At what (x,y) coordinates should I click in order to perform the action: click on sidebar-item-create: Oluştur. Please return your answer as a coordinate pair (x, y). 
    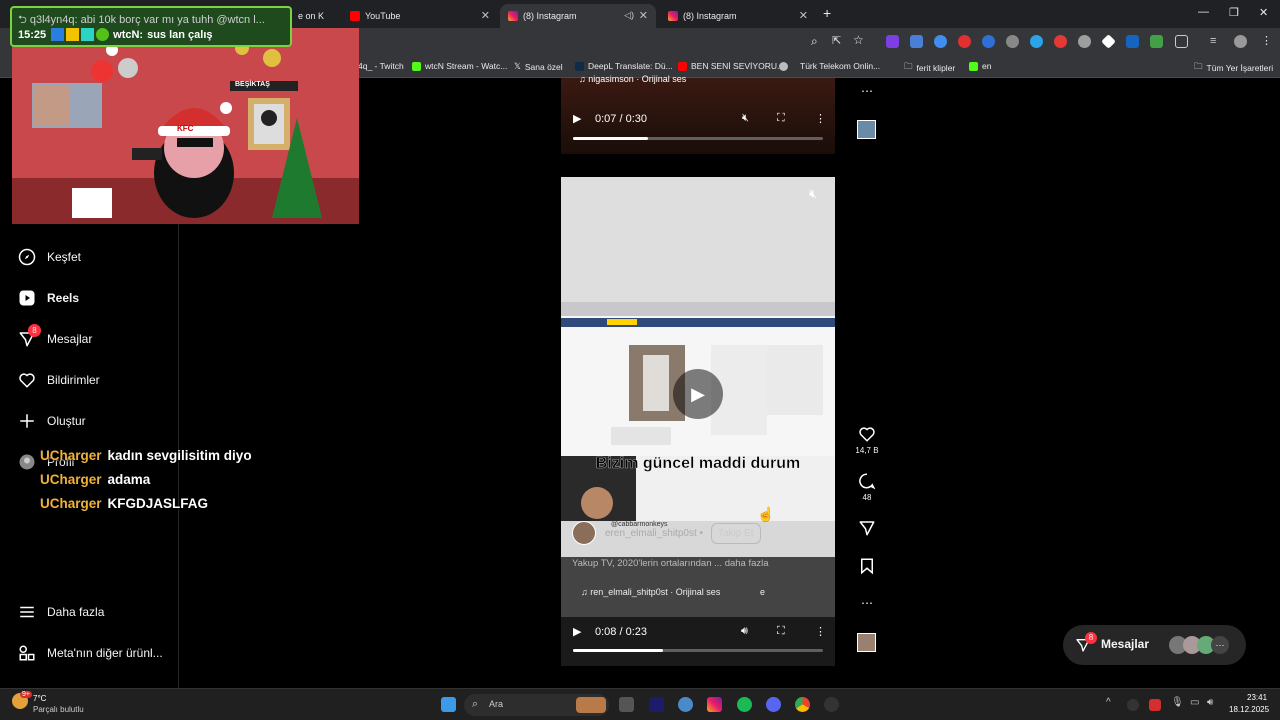
    Looking at the image, I should click on (52, 421).